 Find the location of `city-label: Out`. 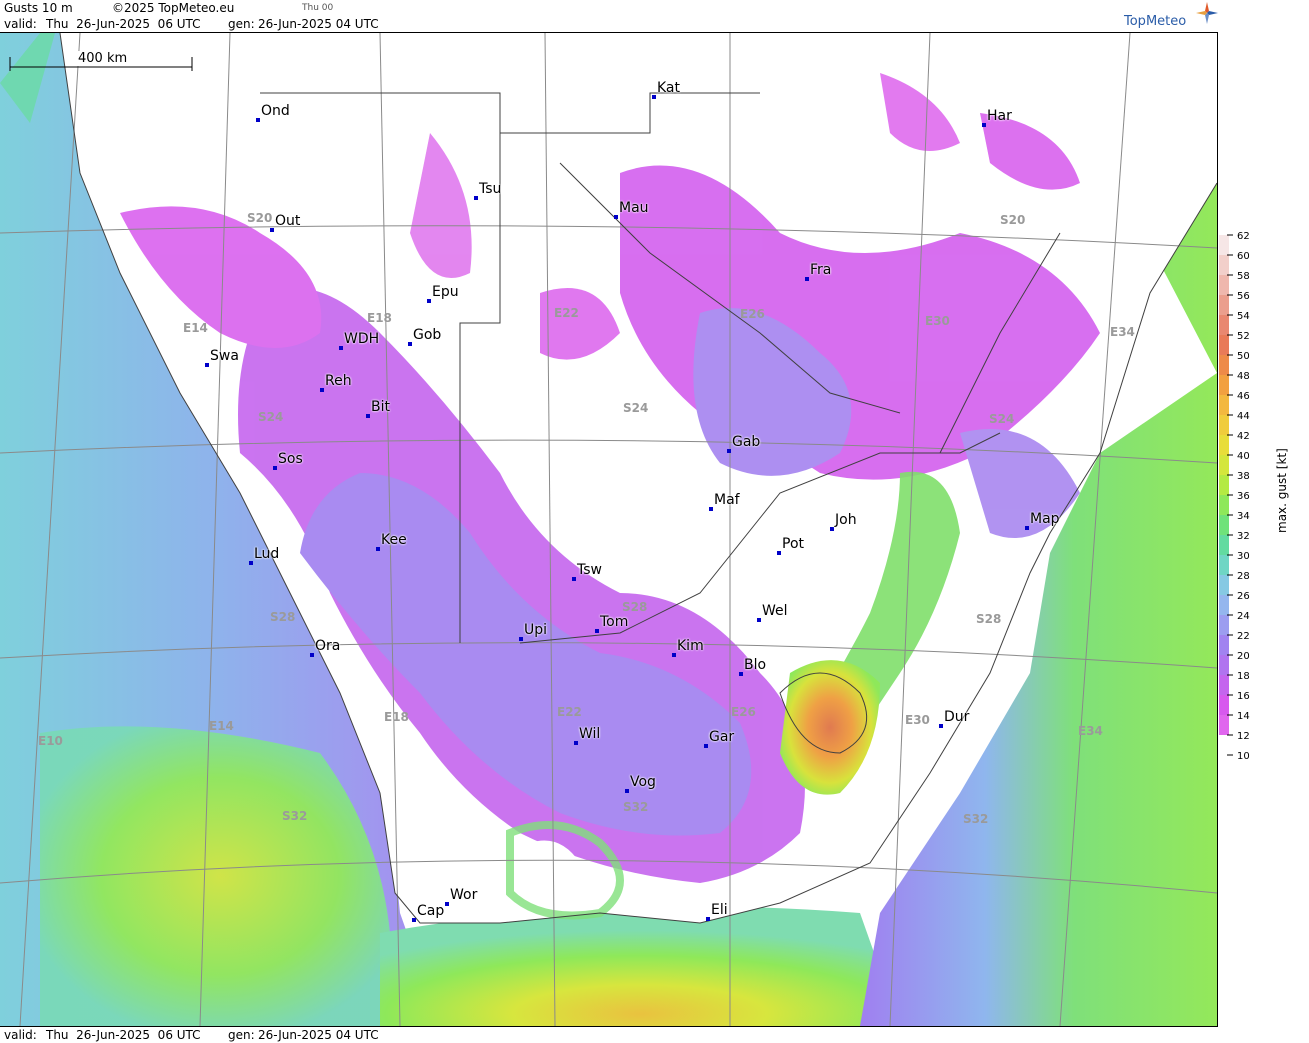

city-label: Out is located at coordinates (288, 221).